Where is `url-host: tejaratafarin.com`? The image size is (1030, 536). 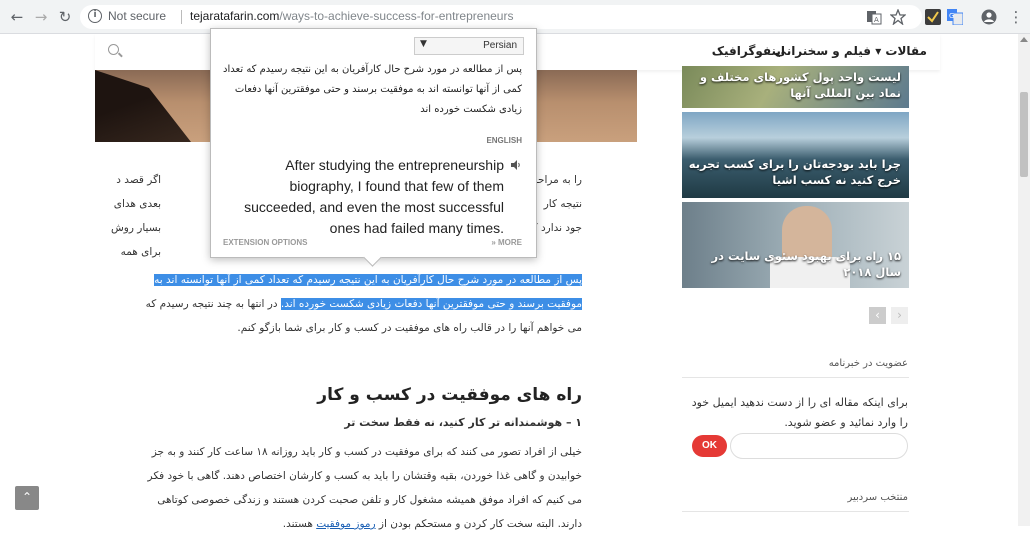
url-host: tejaratafarin.com is located at coordinates (235, 16).